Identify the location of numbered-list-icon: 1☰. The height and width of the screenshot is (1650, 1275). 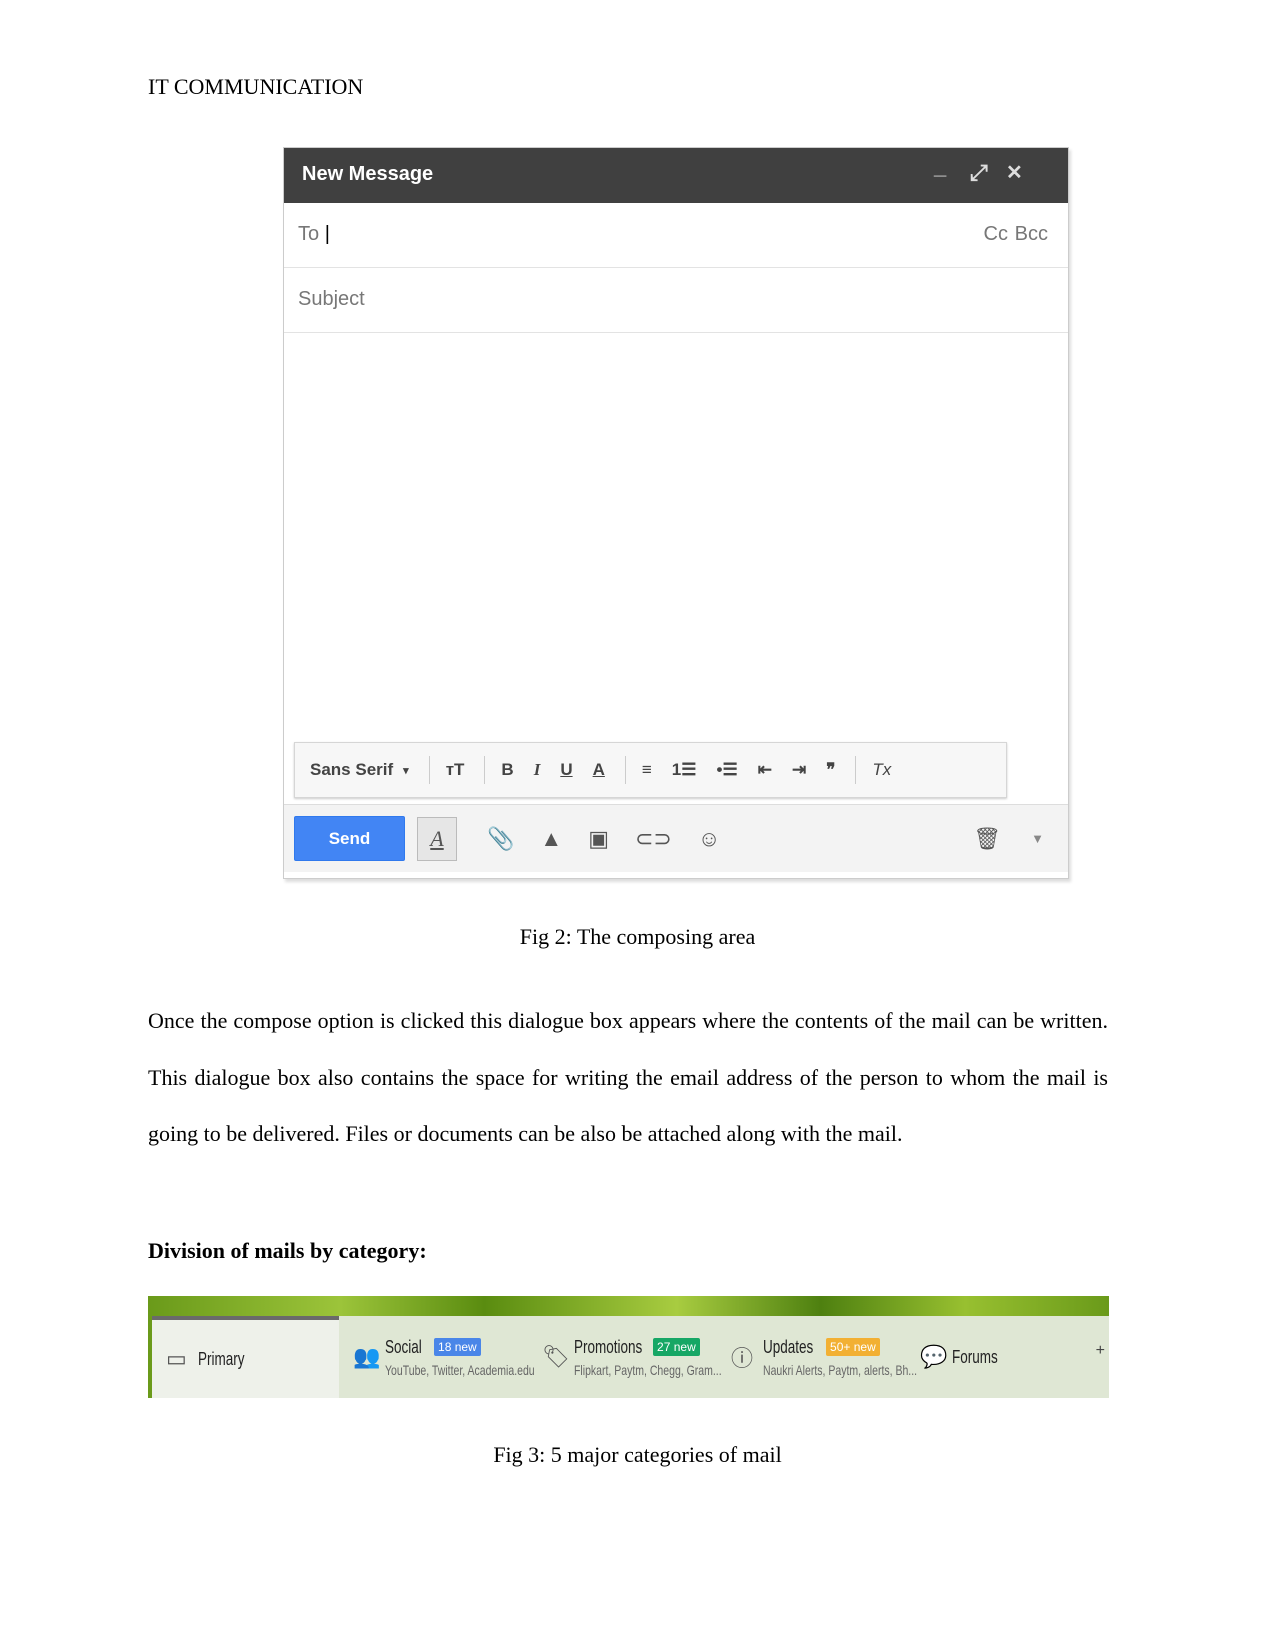
(684, 770).